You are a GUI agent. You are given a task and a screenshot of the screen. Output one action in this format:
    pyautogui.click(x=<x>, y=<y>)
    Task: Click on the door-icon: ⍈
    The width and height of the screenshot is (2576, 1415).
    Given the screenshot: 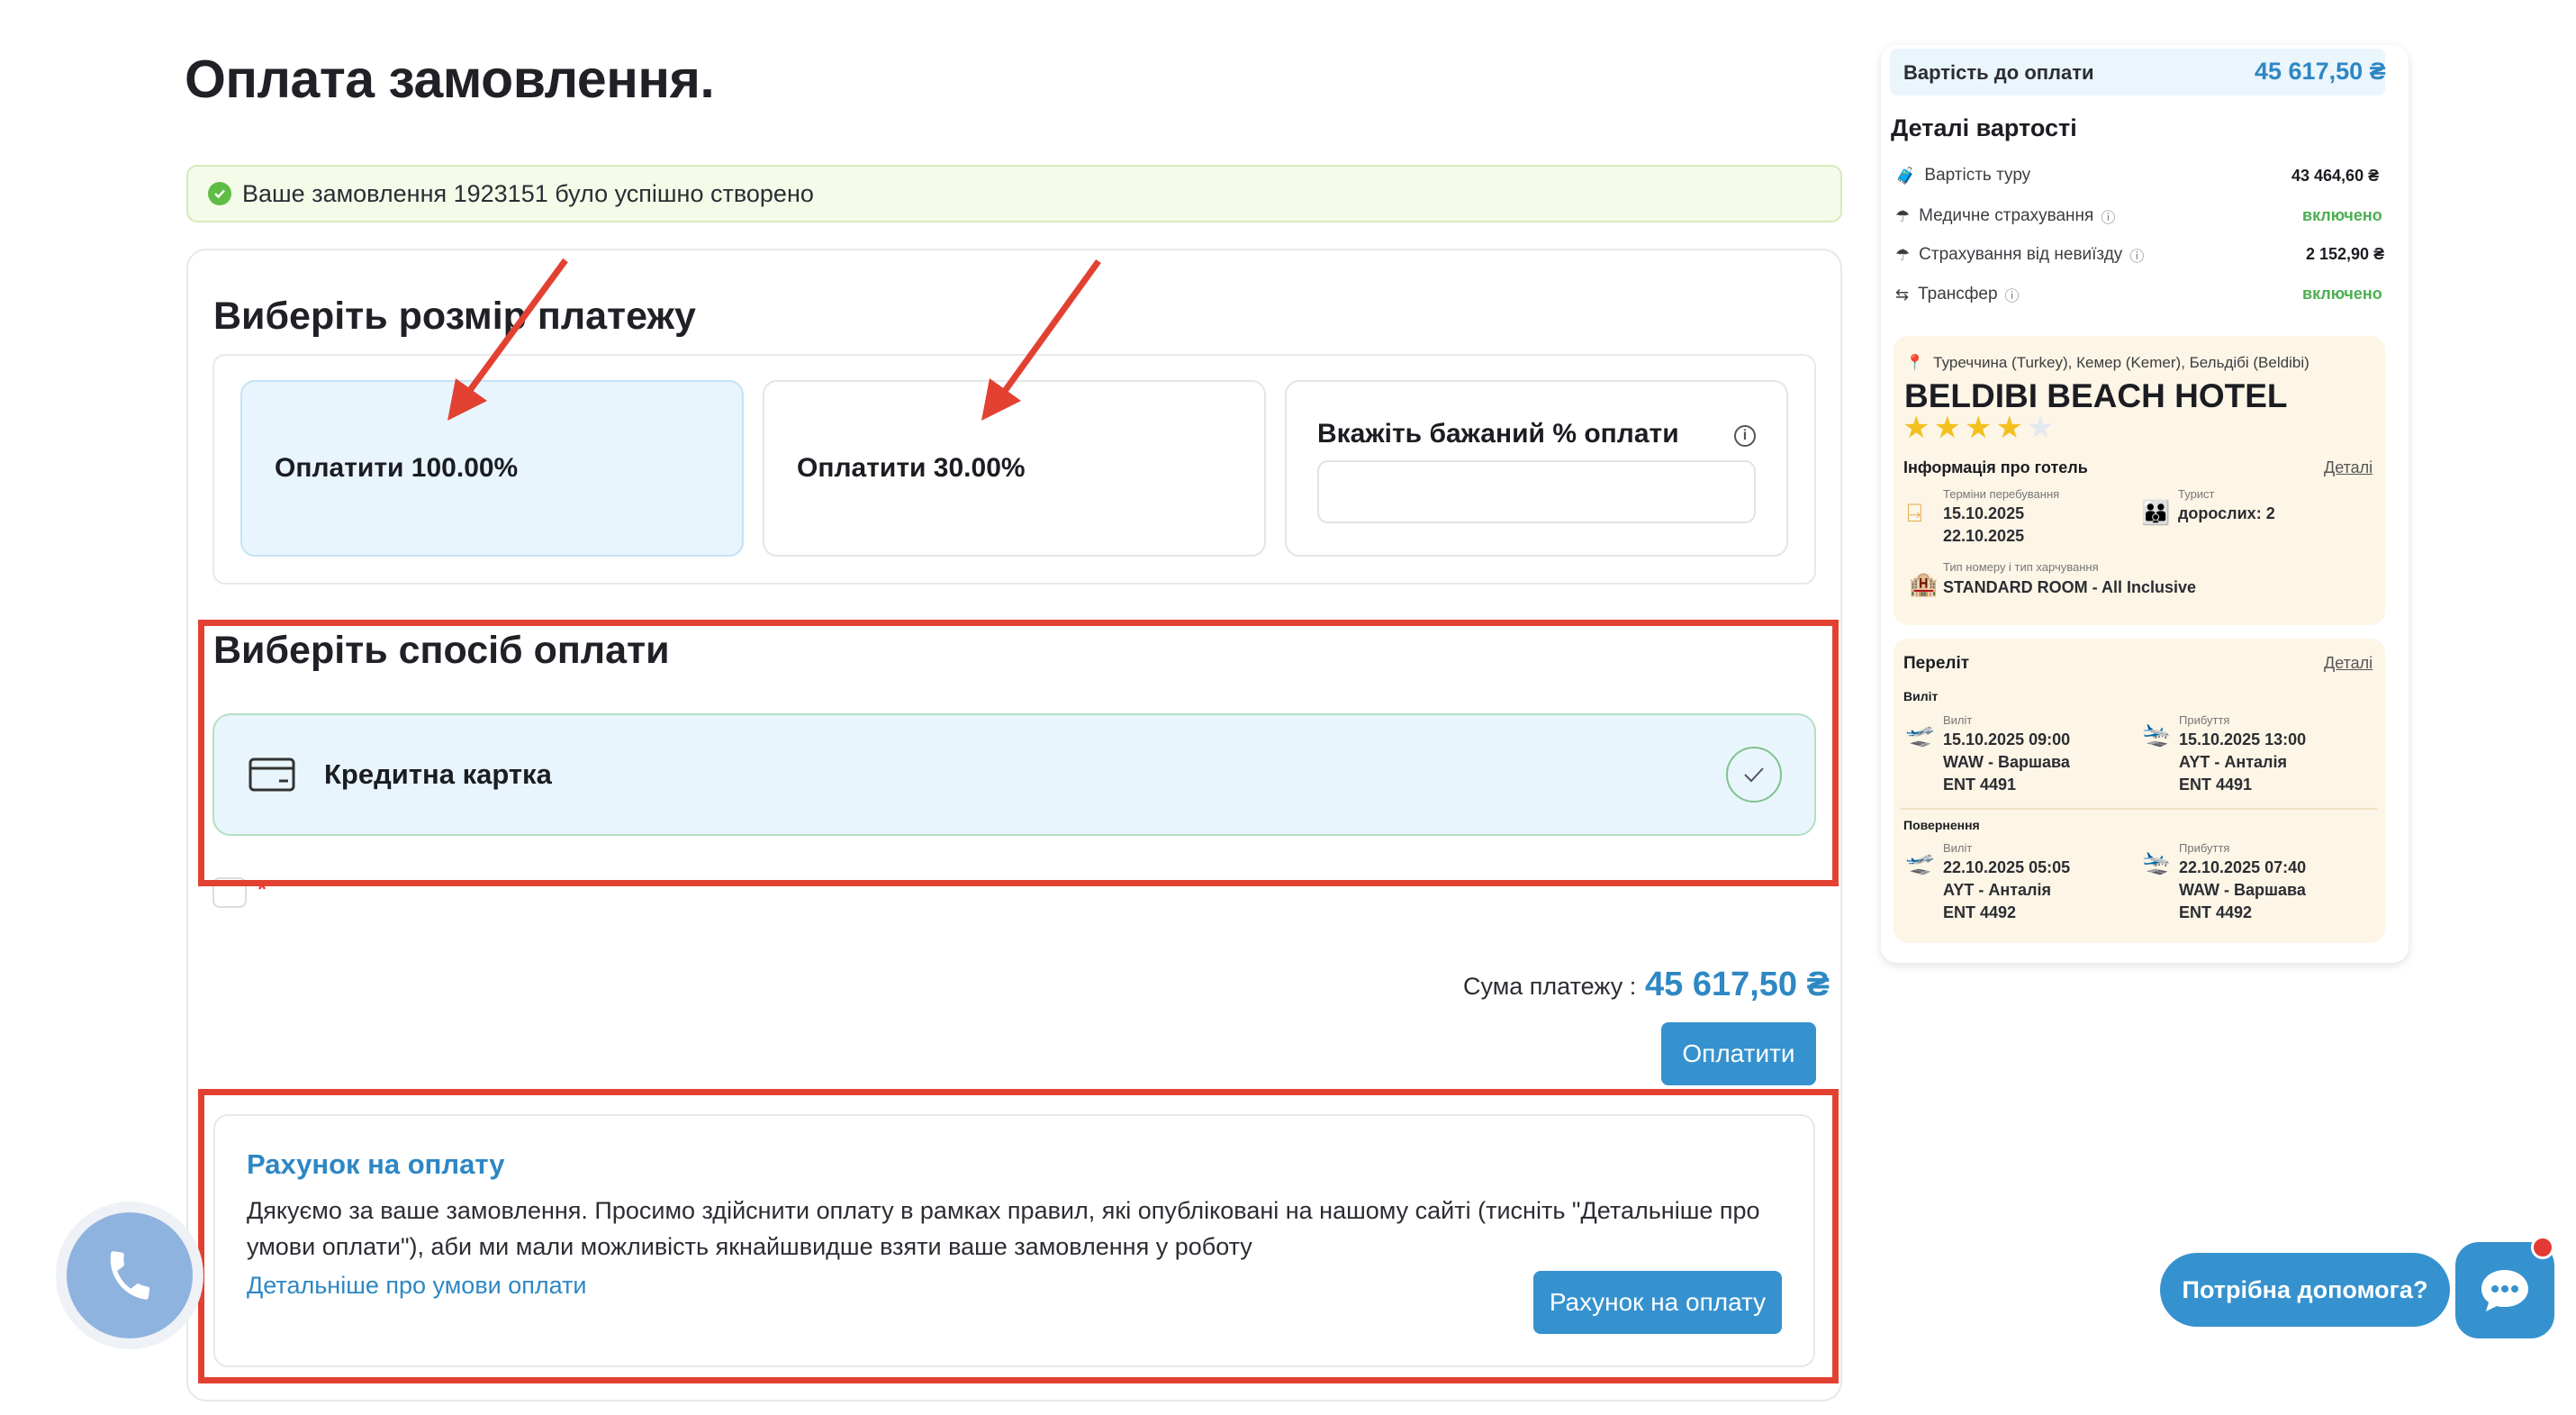 What is the action you would take?
    pyautogui.click(x=1914, y=513)
    